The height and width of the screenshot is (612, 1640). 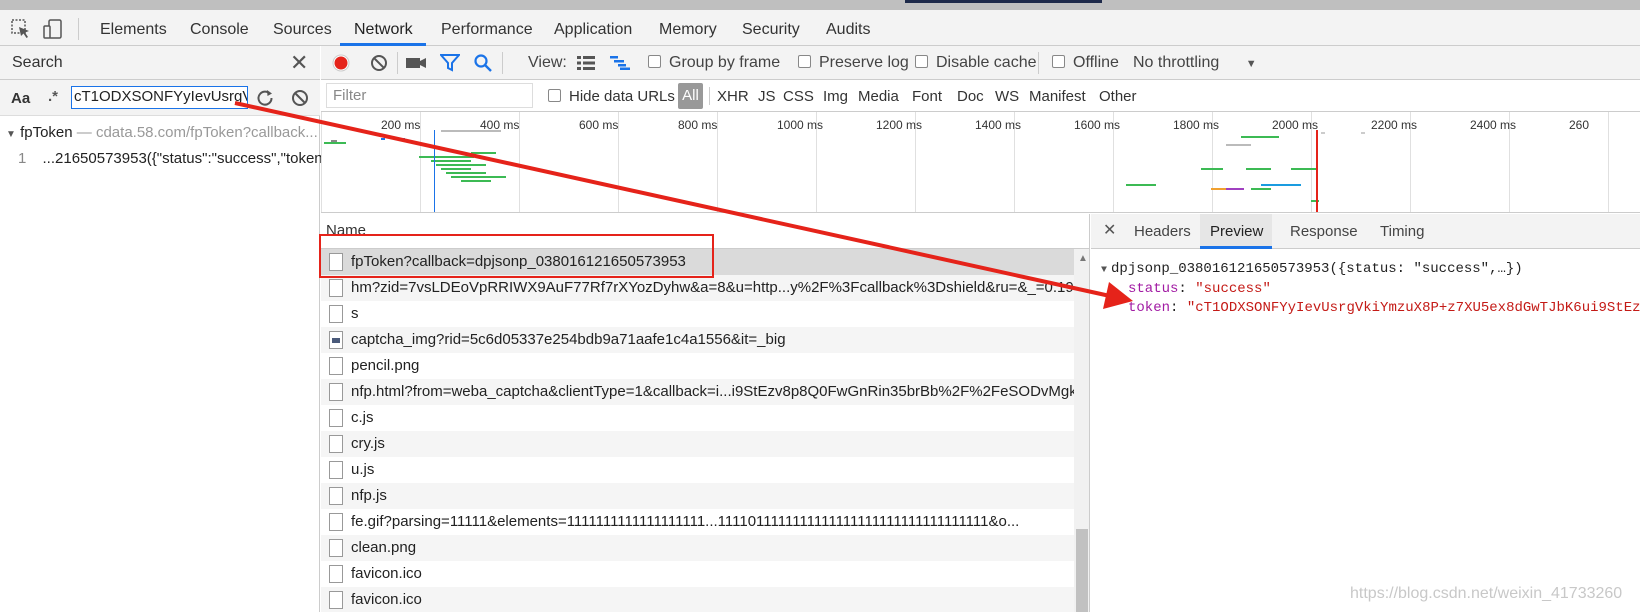 I want to click on waterfall-overview-icon, so click(x=620, y=63).